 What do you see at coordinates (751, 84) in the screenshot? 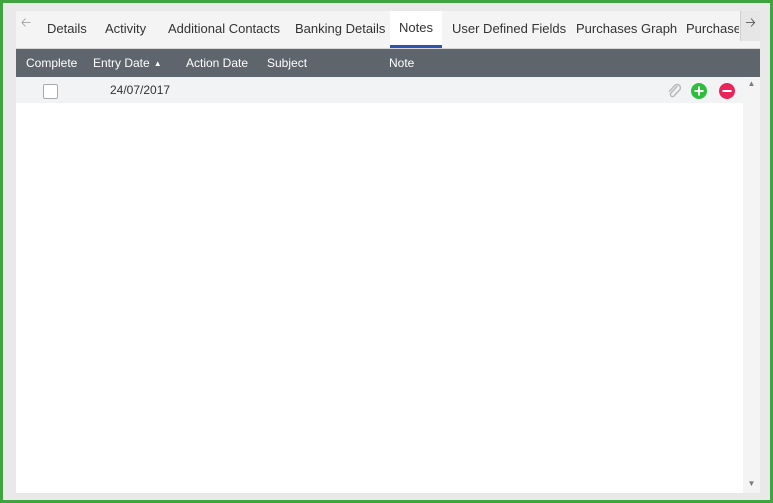
I see `scroll-up-icon: ▲` at bounding box center [751, 84].